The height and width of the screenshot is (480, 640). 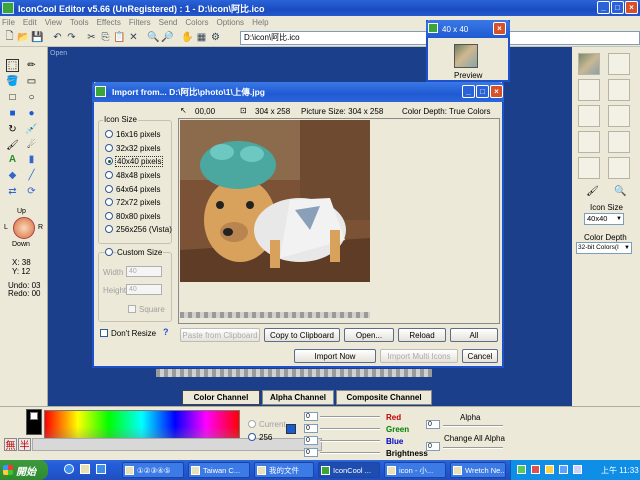 I want to click on ellipse-icon: ○, so click(x=31, y=97).